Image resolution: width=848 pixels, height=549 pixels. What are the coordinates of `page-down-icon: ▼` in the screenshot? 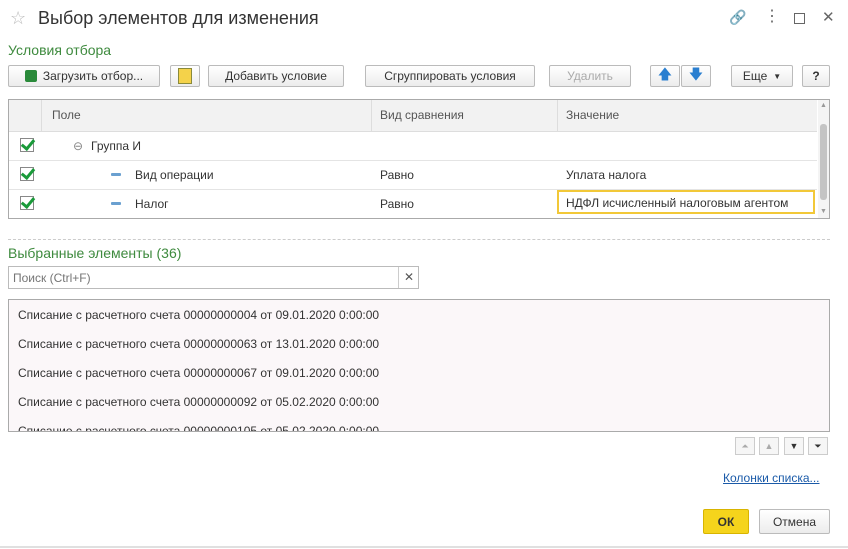 It's located at (794, 446).